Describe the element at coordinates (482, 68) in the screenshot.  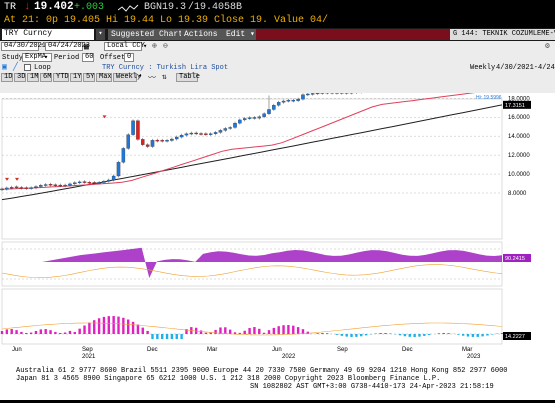
I see `frequency-label: Weekly` at that location.